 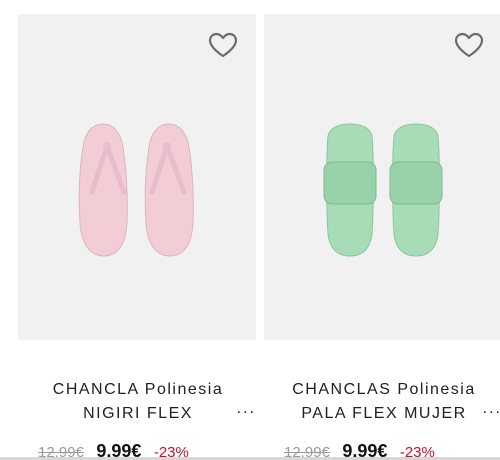 What do you see at coordinates (138, 389) in the screenshot?
I see `product-title-line1: CHANCLA Polinesia` at bounding box center [138, 389].